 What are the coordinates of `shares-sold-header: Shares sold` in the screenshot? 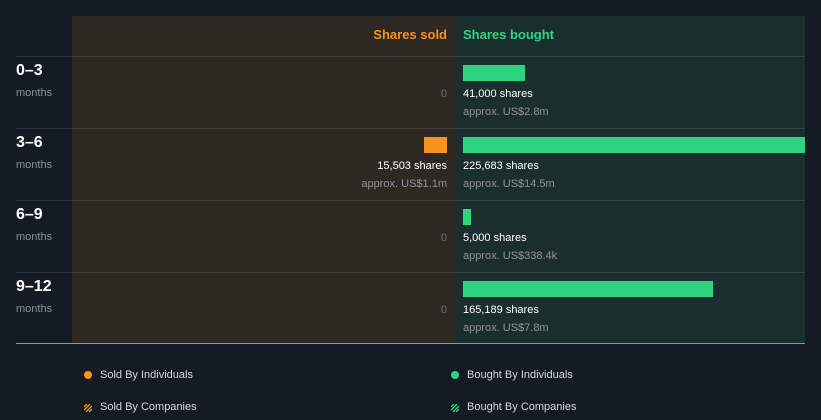 It's located at (410, 34).